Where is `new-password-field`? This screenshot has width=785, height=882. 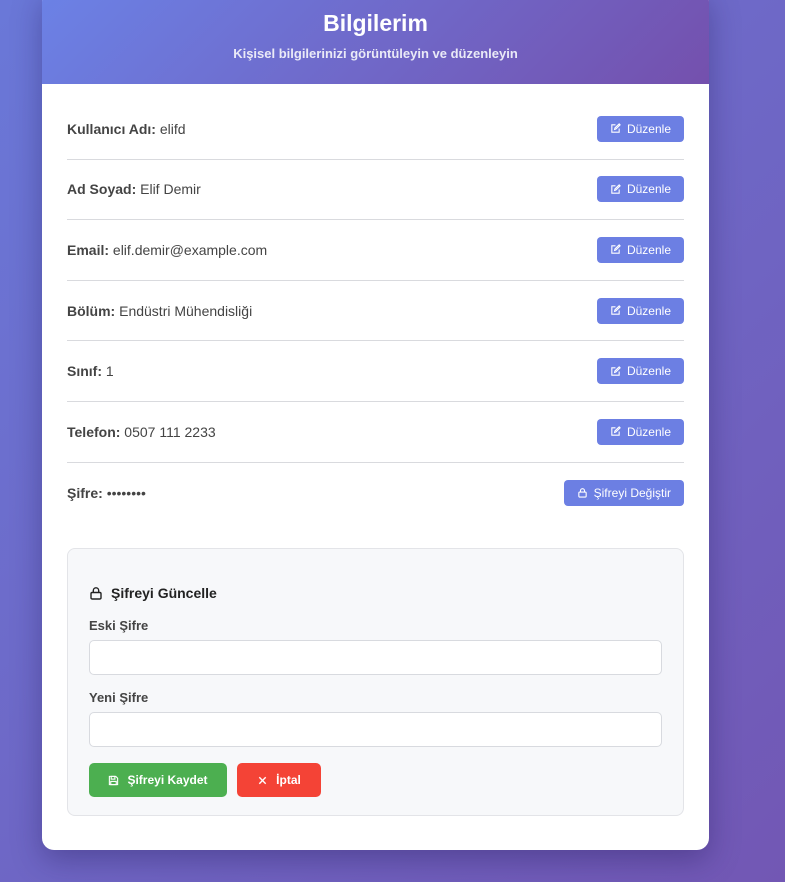 new-password-field is located at coordinates (375, 730).